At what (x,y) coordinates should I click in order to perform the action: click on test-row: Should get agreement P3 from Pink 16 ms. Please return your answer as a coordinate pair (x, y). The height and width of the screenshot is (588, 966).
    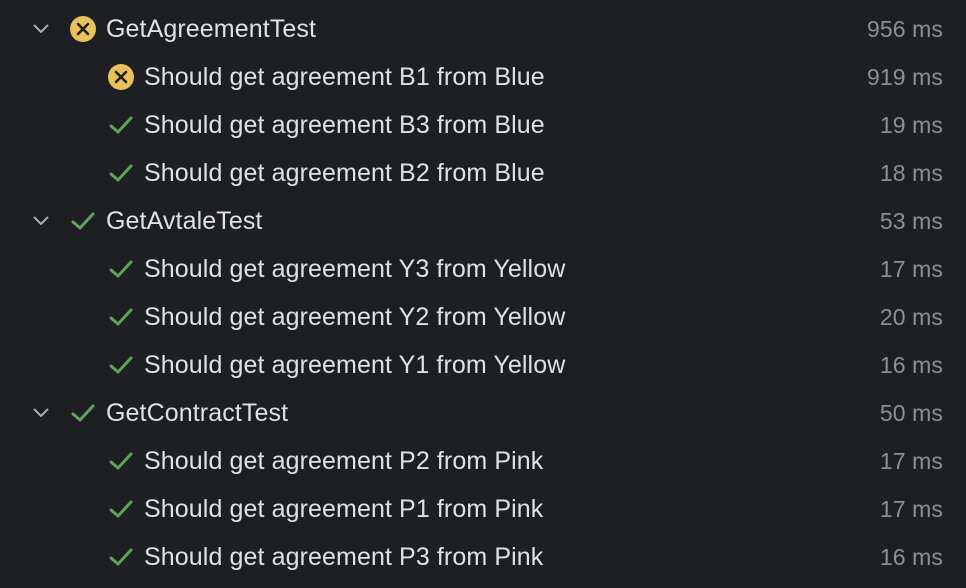
    Looking at the image, I should click on (483, 557).